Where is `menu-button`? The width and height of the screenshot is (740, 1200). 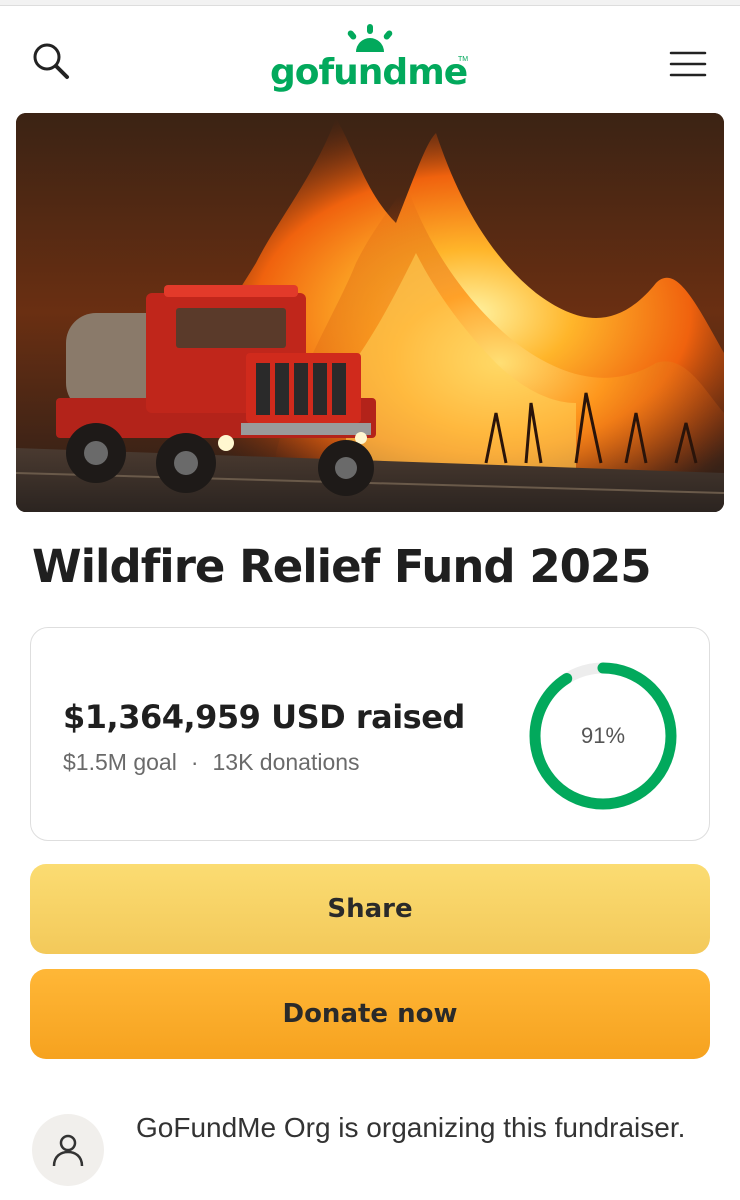 menu-button is located at coordinates (688, 64).